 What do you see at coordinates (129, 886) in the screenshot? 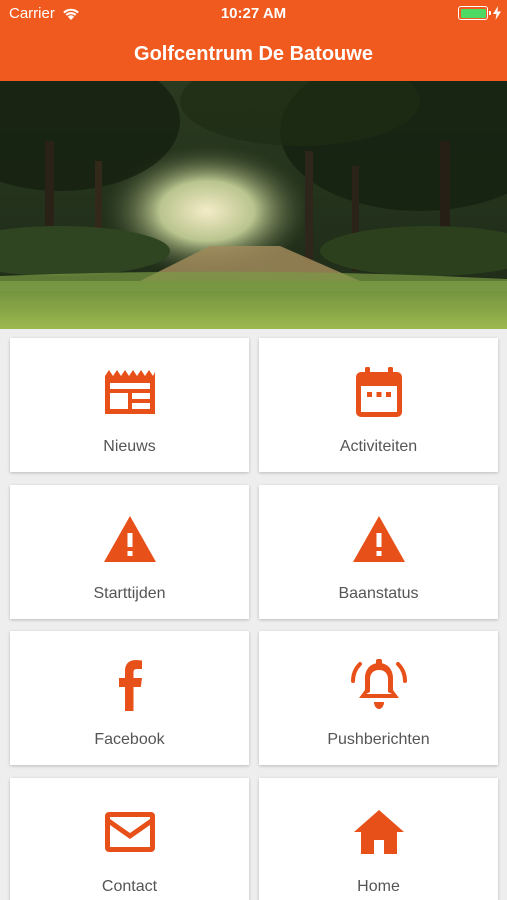
I see `menu-tile-label: Contact` at bounding box center [129, 886].